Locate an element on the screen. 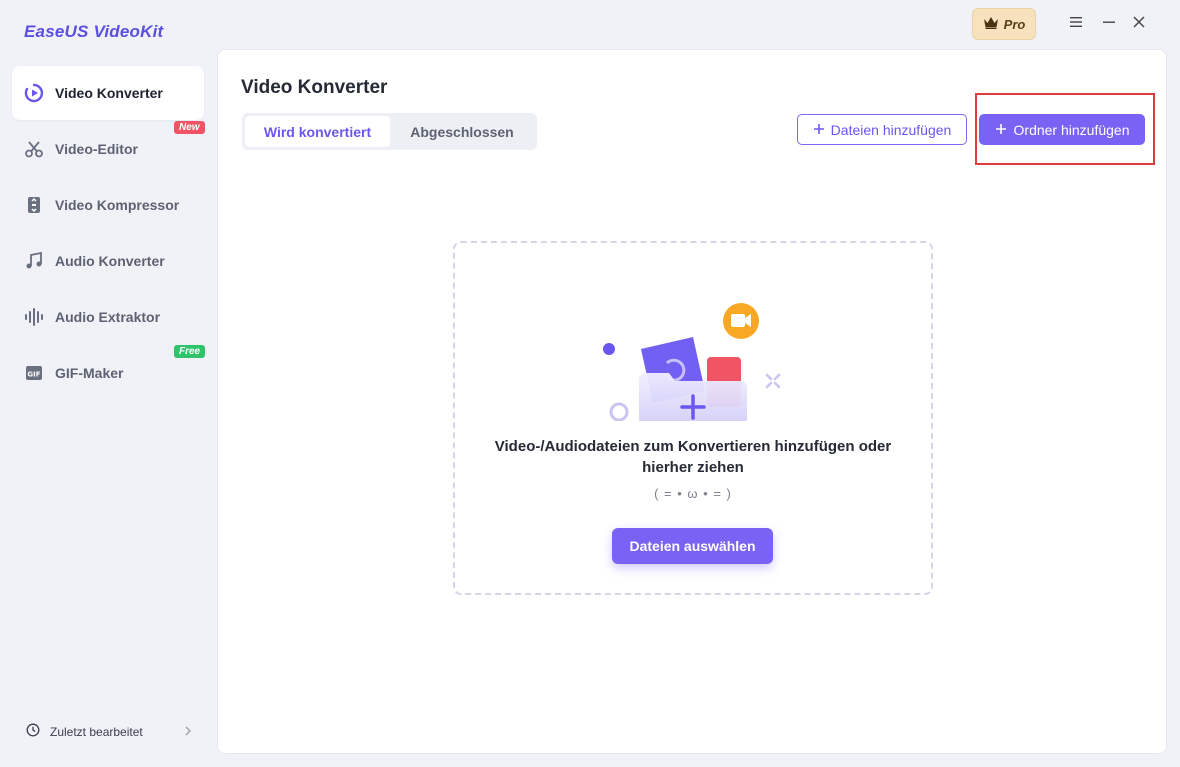 This screenshot has width=1180, height=767. scissors-icon is located at coordinates (34, 149).